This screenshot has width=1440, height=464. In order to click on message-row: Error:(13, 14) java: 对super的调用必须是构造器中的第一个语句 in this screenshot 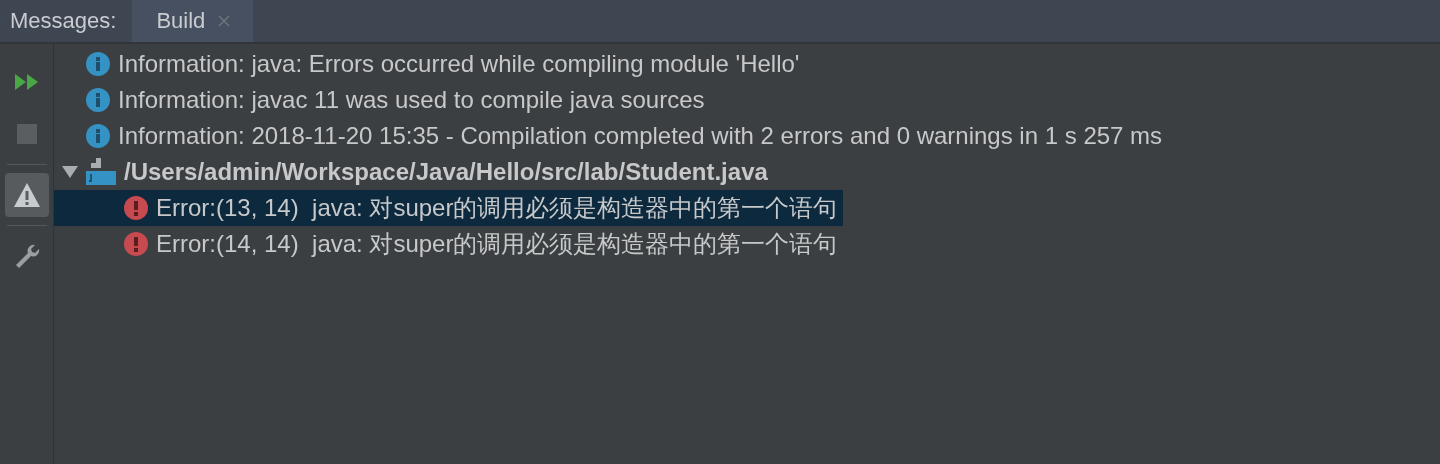, I will do `click(449, 208)`.